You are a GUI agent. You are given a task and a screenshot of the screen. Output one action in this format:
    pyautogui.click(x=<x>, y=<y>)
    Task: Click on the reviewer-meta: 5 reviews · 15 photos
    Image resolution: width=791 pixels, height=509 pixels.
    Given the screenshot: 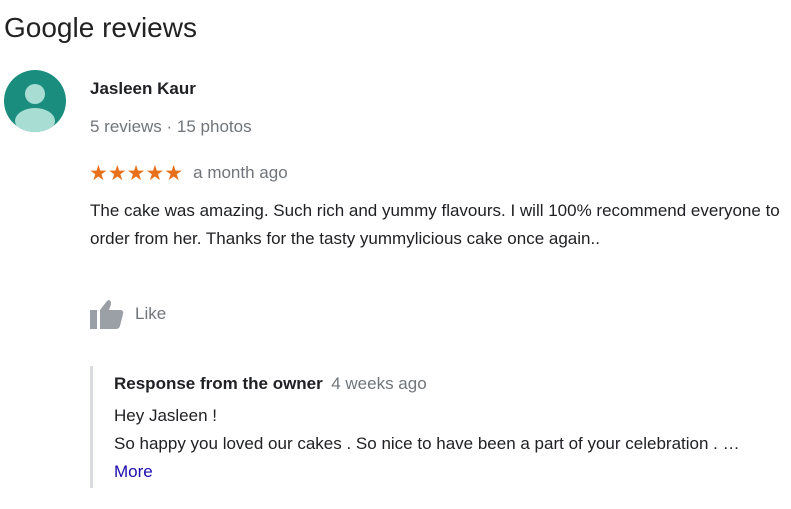 What is the action you would take?
    pyautogui.click(x=171, y=126)
    